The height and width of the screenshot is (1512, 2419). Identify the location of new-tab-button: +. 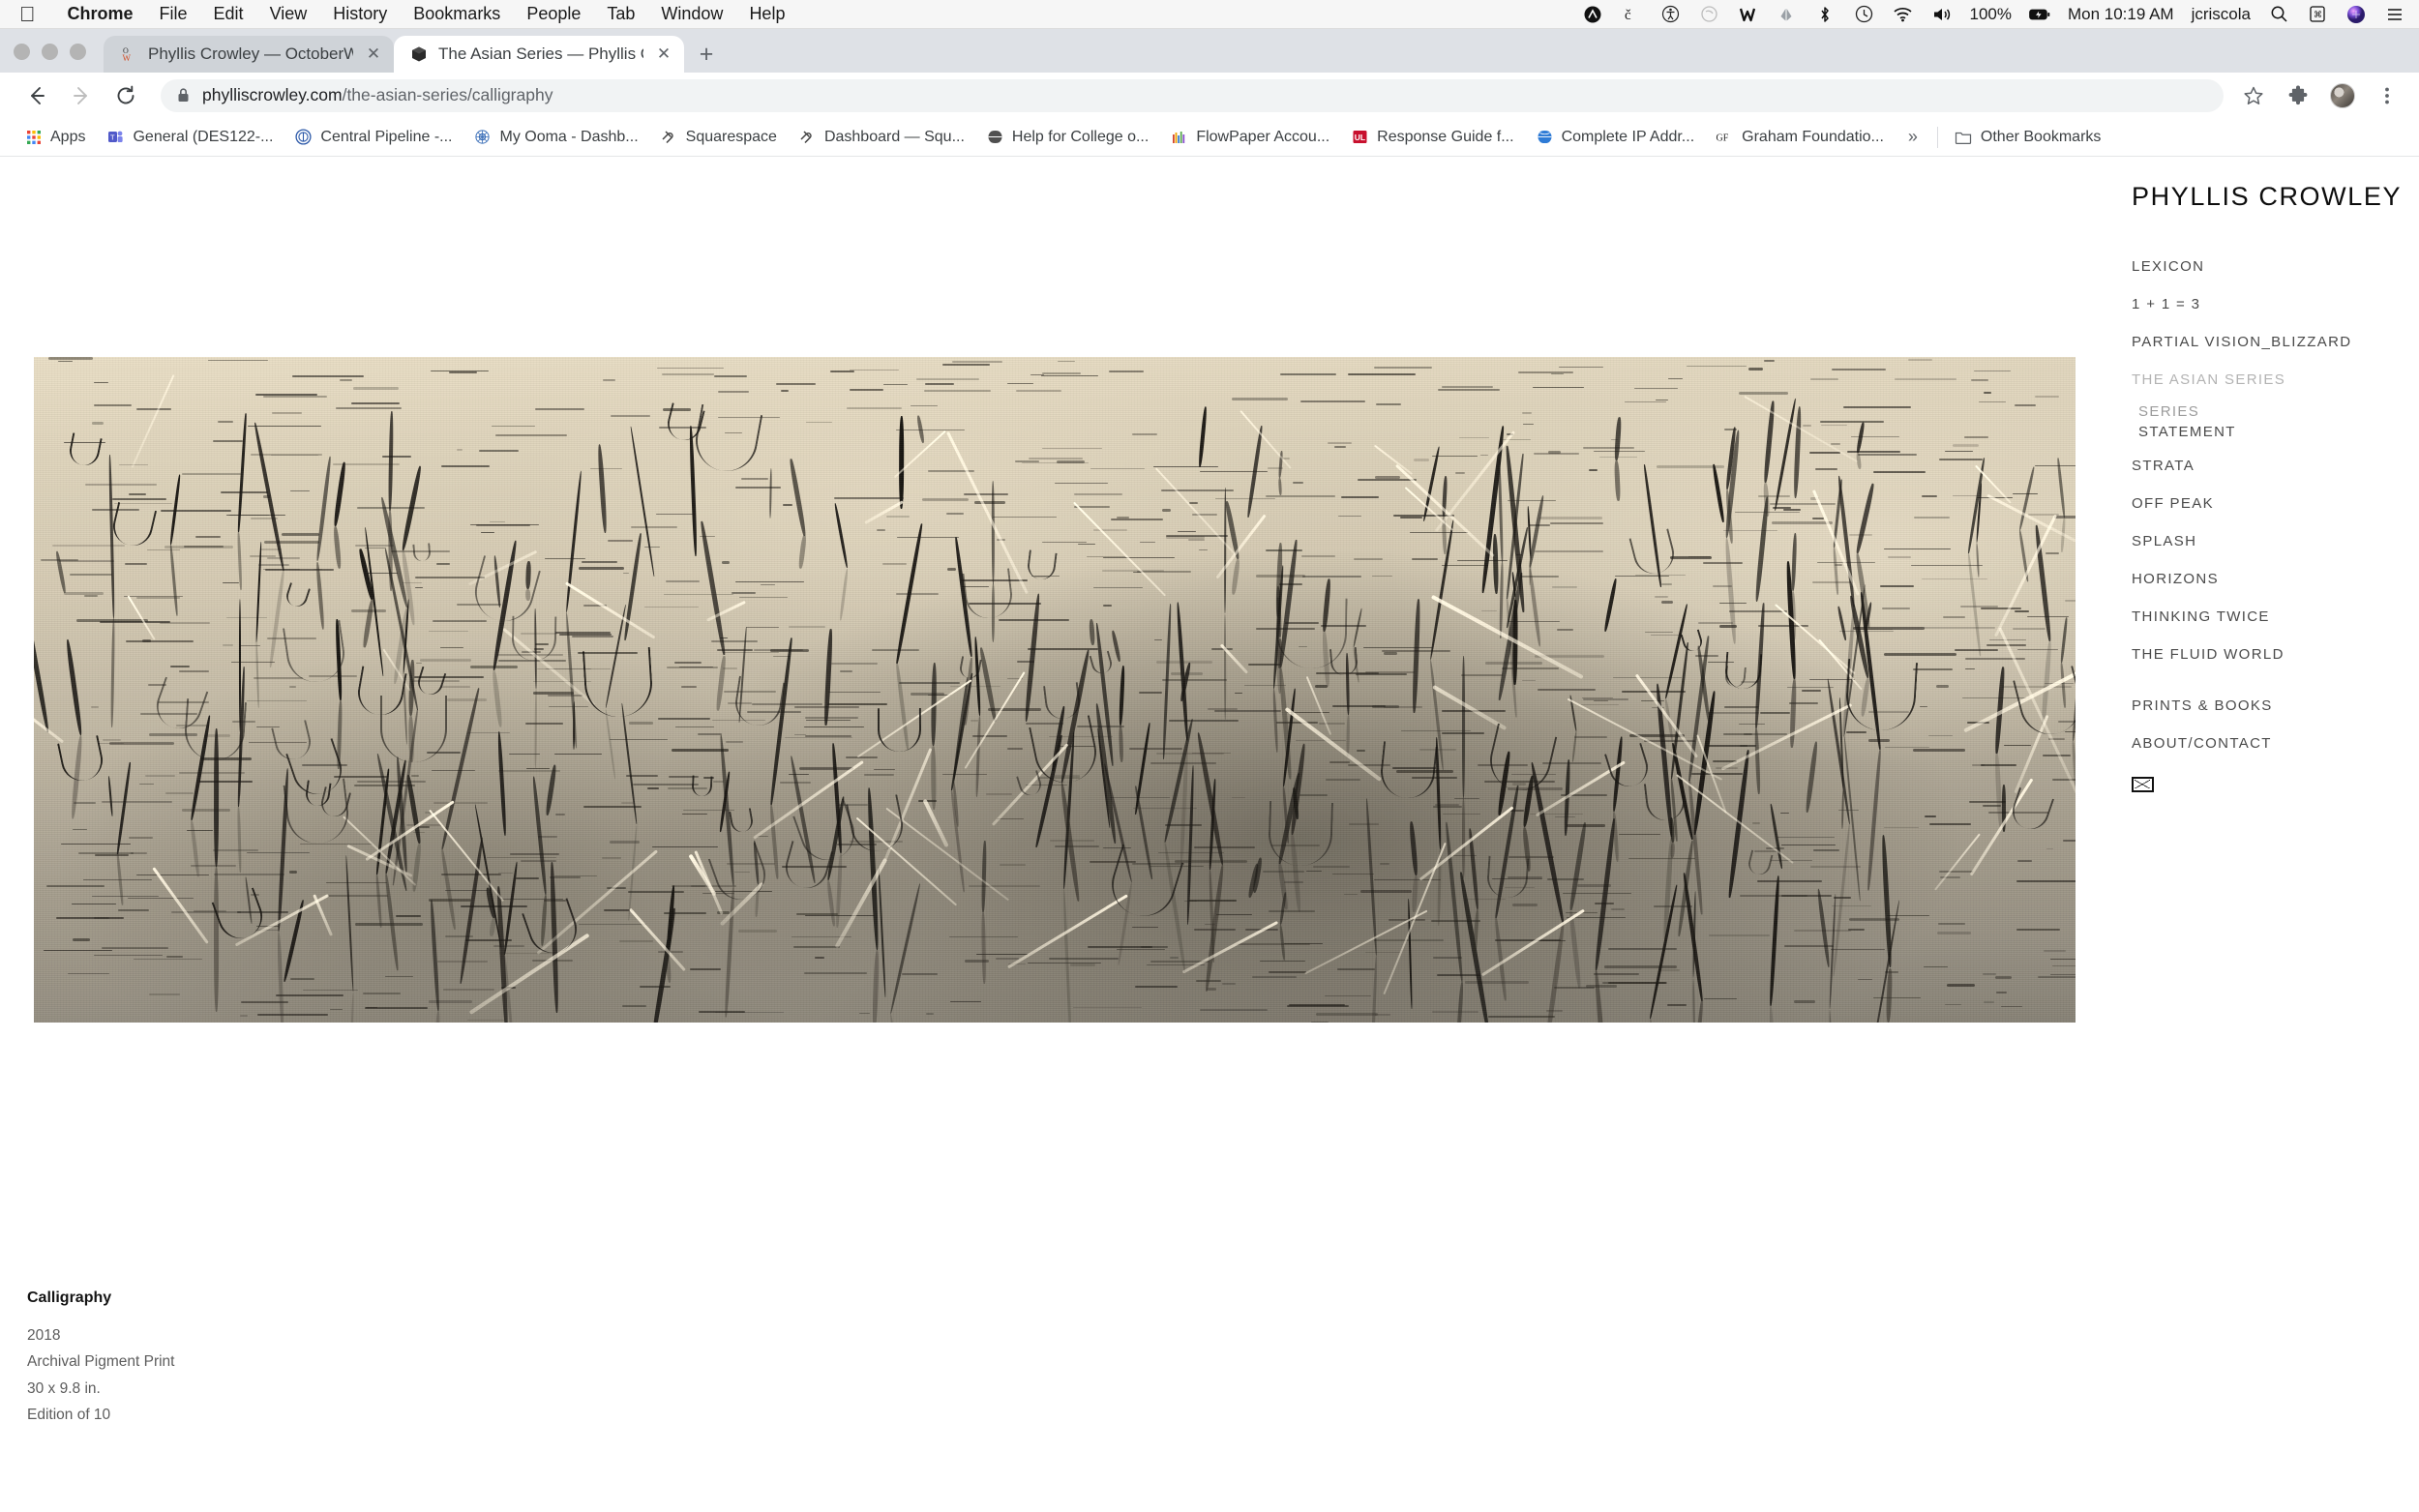
(706, 55).